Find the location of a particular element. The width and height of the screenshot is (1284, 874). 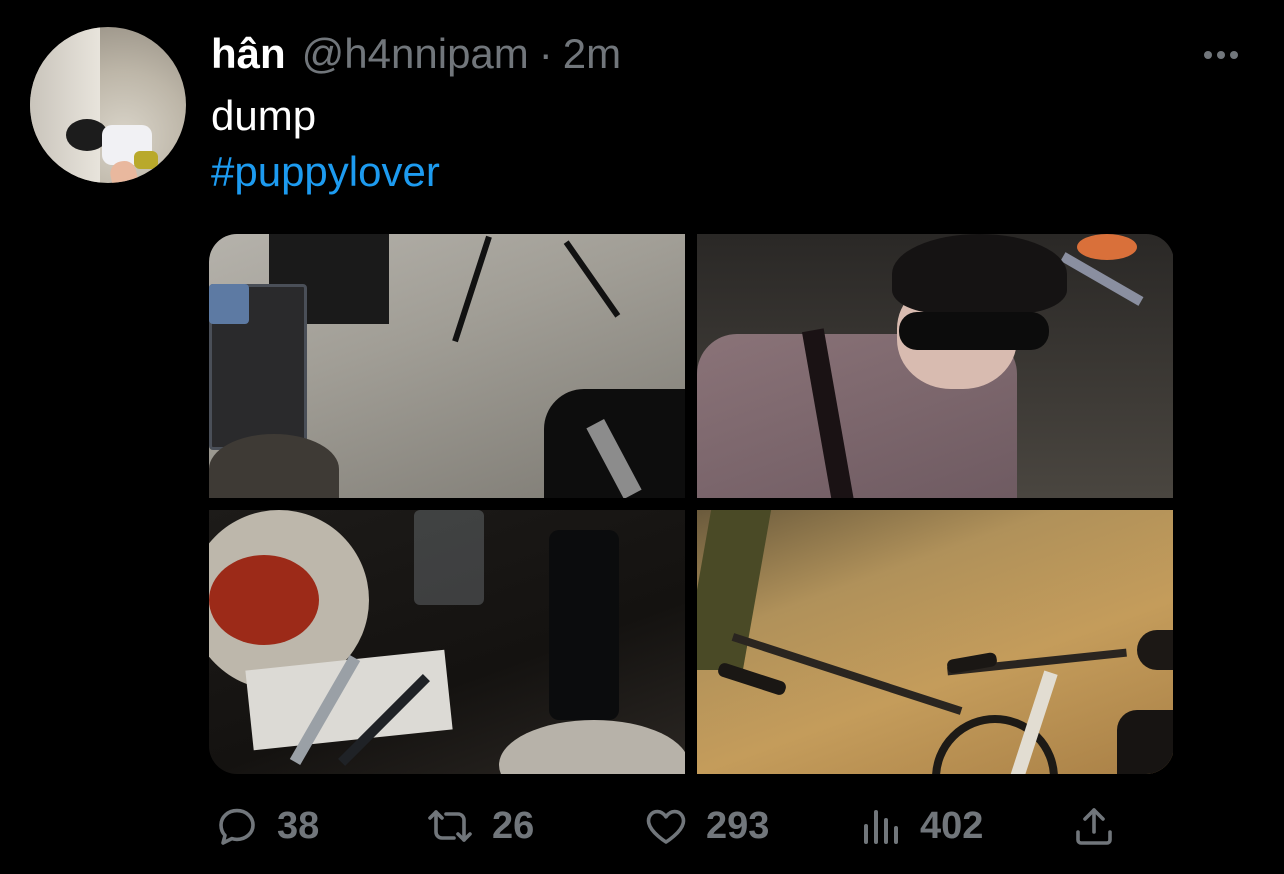

photo-leg is located at coordinates (1145, 742).